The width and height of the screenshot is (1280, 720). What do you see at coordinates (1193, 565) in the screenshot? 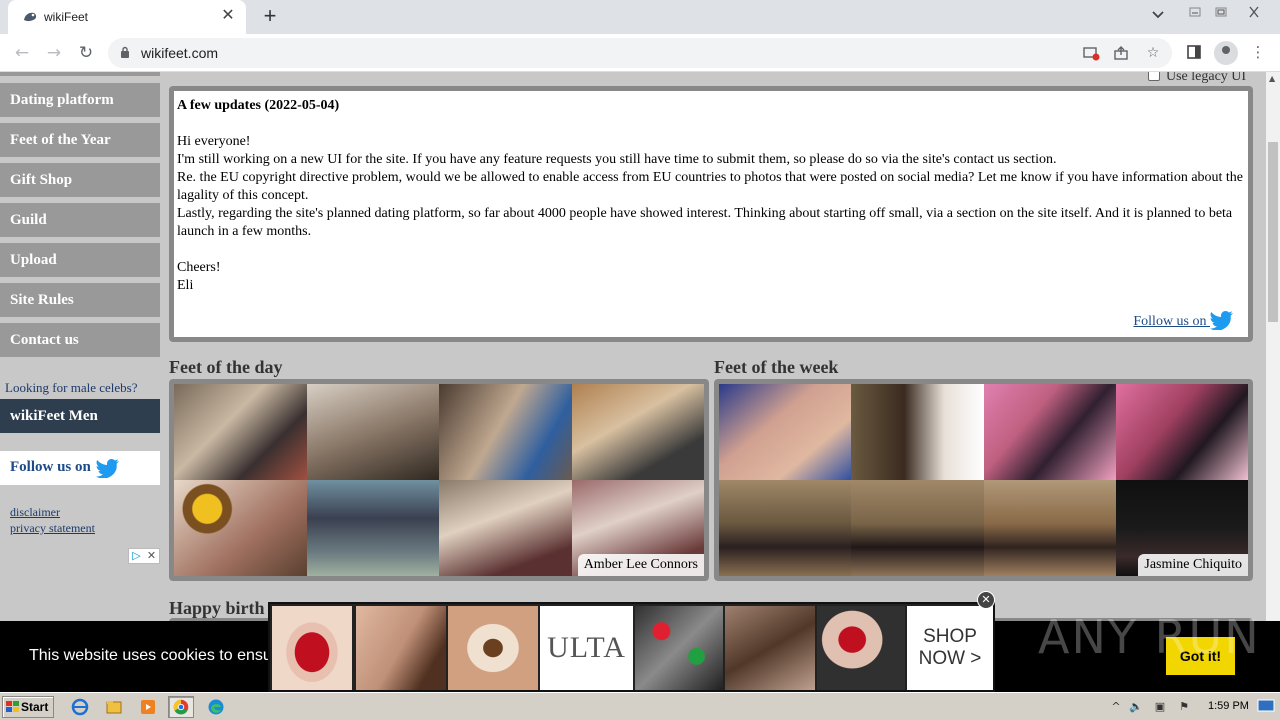
I see `feet-of-week-caption: Jasmine Chiquito` at bounding box center [1193, 565].